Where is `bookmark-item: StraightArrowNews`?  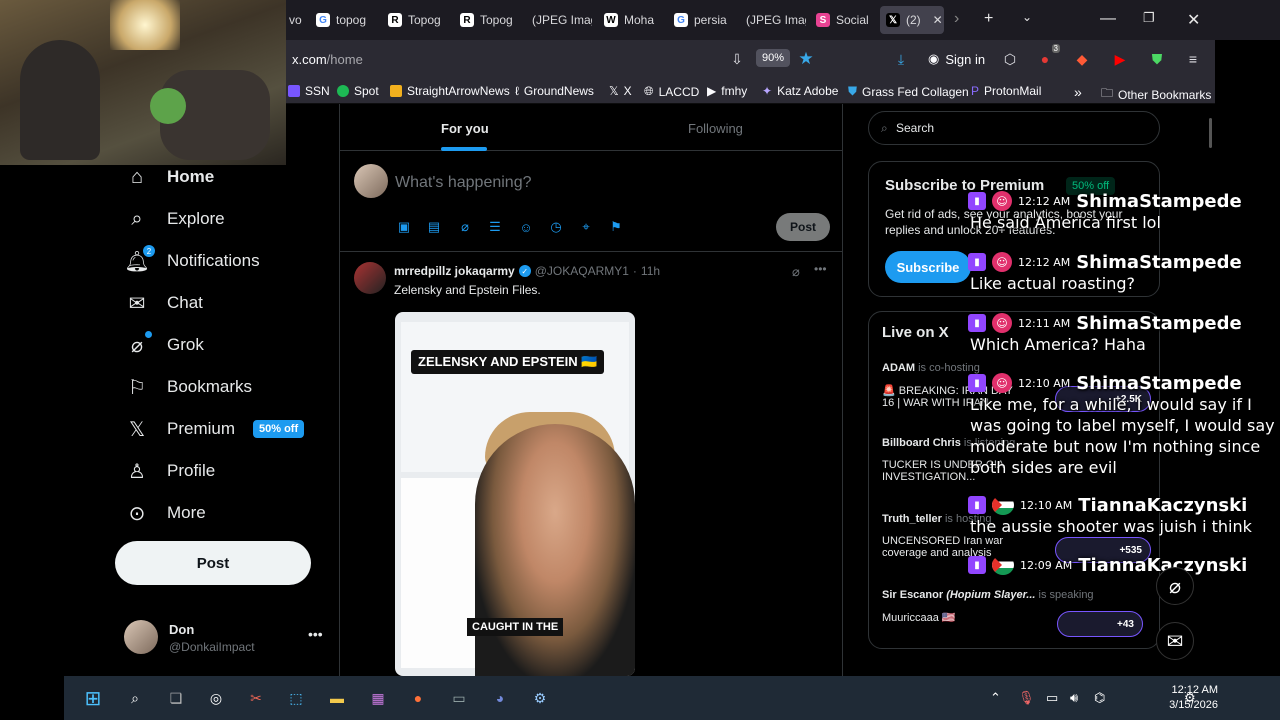 bookmark-item: StraightArrowNews is located at coordinates (450, 91).